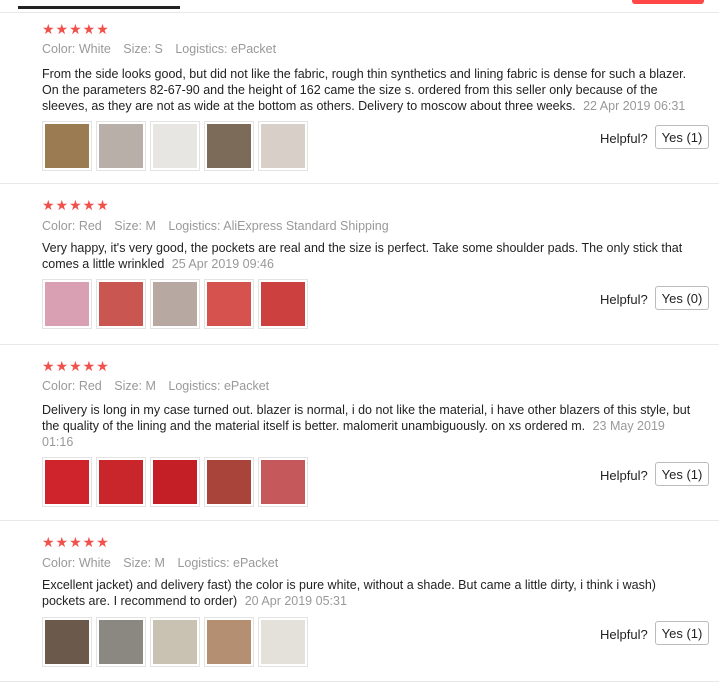 This screenshot has height=692, width=719. Describe the element at coordinates (682, 298) in the screenshot. I see `helpful-yes-button: Yes (0)` at that location.